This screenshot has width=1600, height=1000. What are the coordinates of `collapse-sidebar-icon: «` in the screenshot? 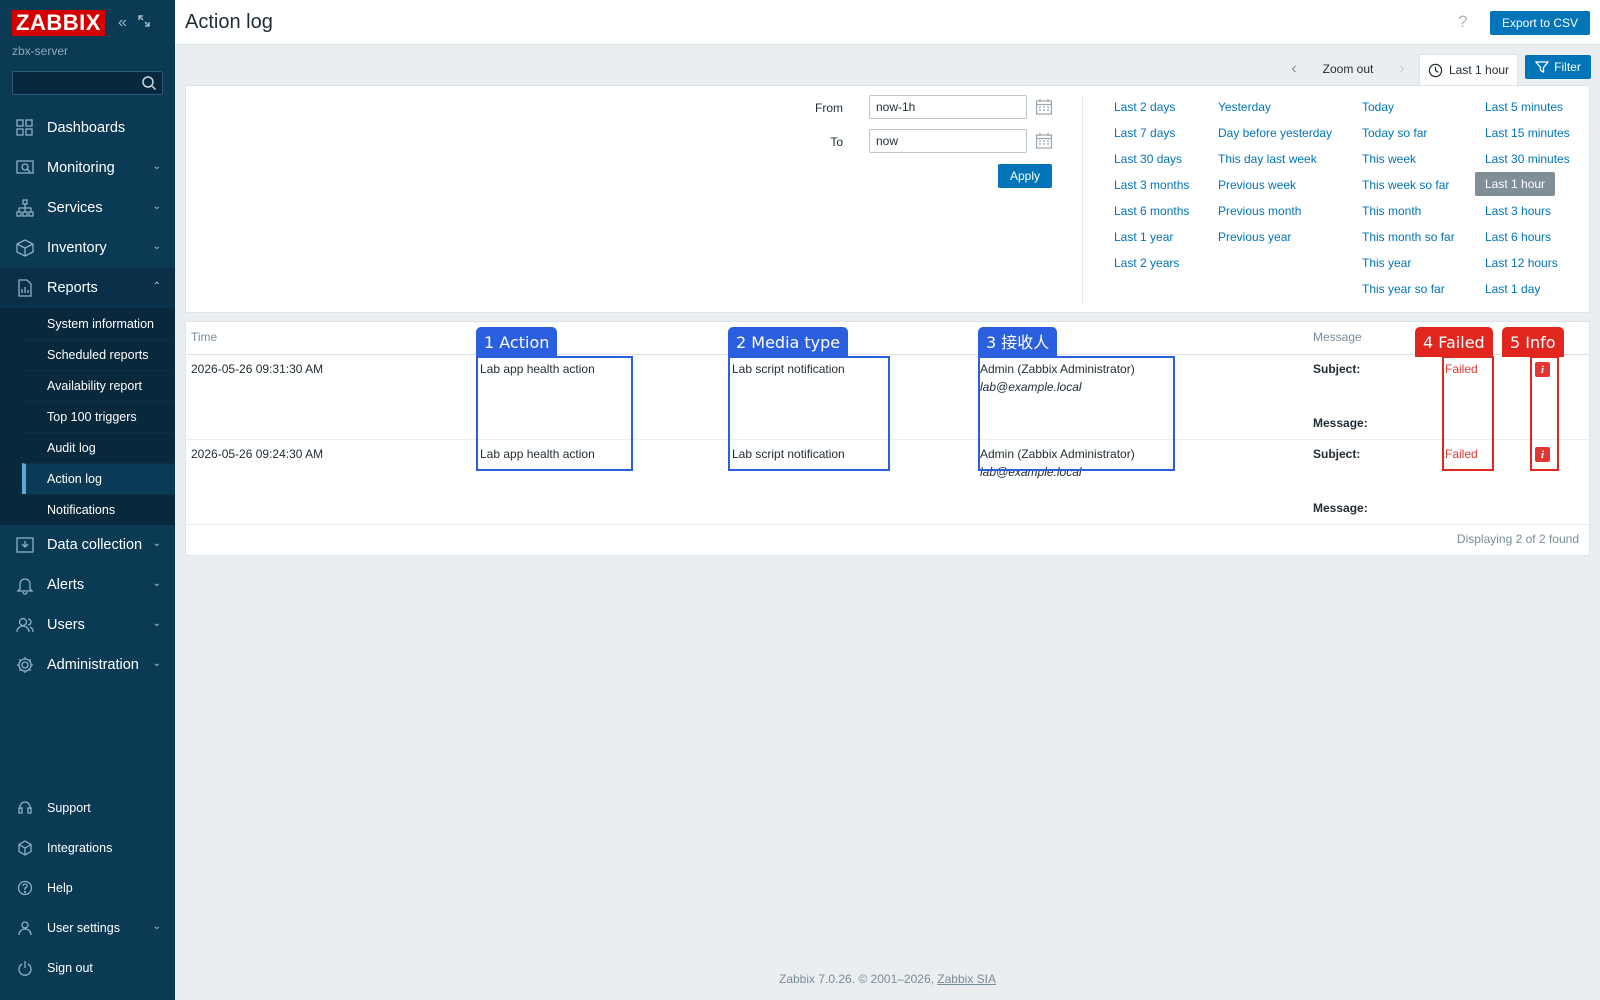 It's located at (122, 23).